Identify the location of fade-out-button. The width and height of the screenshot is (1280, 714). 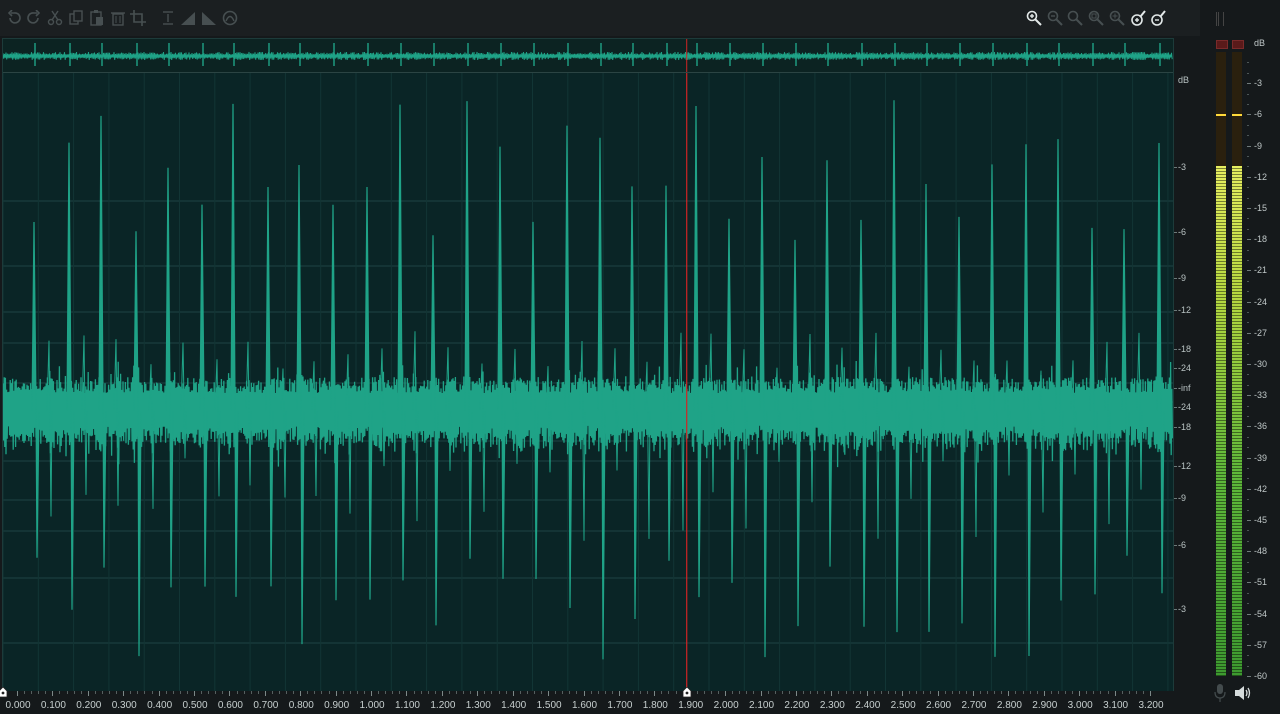
(209, 18).